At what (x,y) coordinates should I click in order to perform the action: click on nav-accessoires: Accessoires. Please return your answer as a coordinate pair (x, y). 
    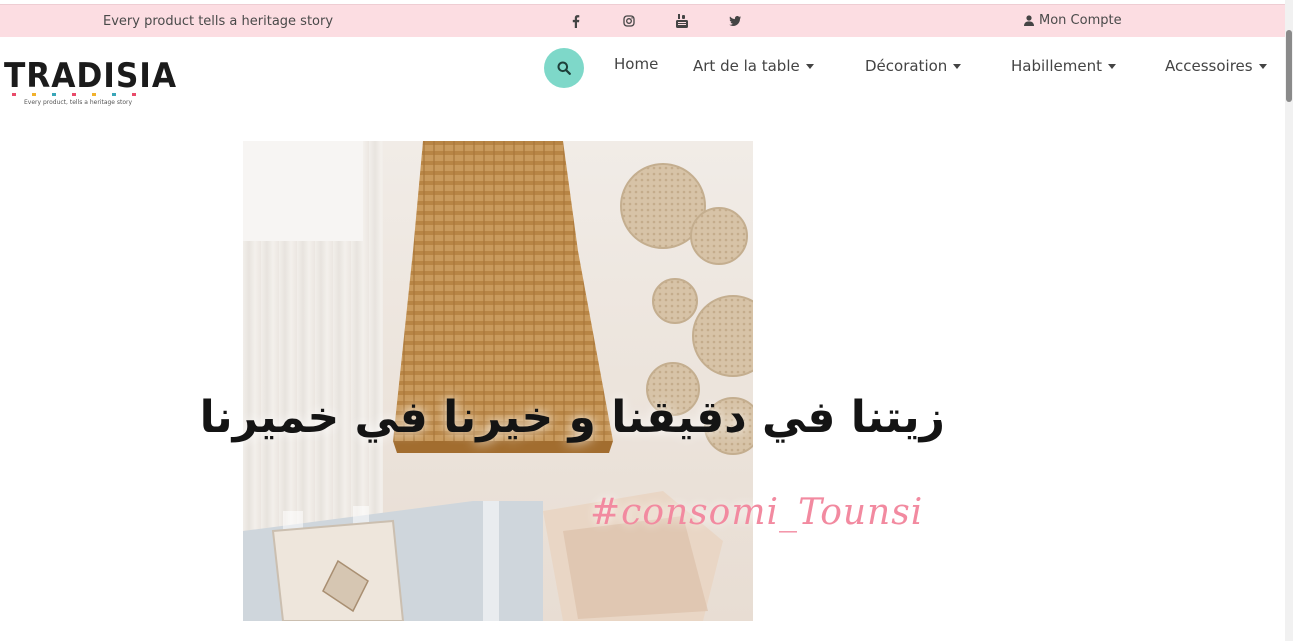
    Looking at the image, I should click on (1216, 66).